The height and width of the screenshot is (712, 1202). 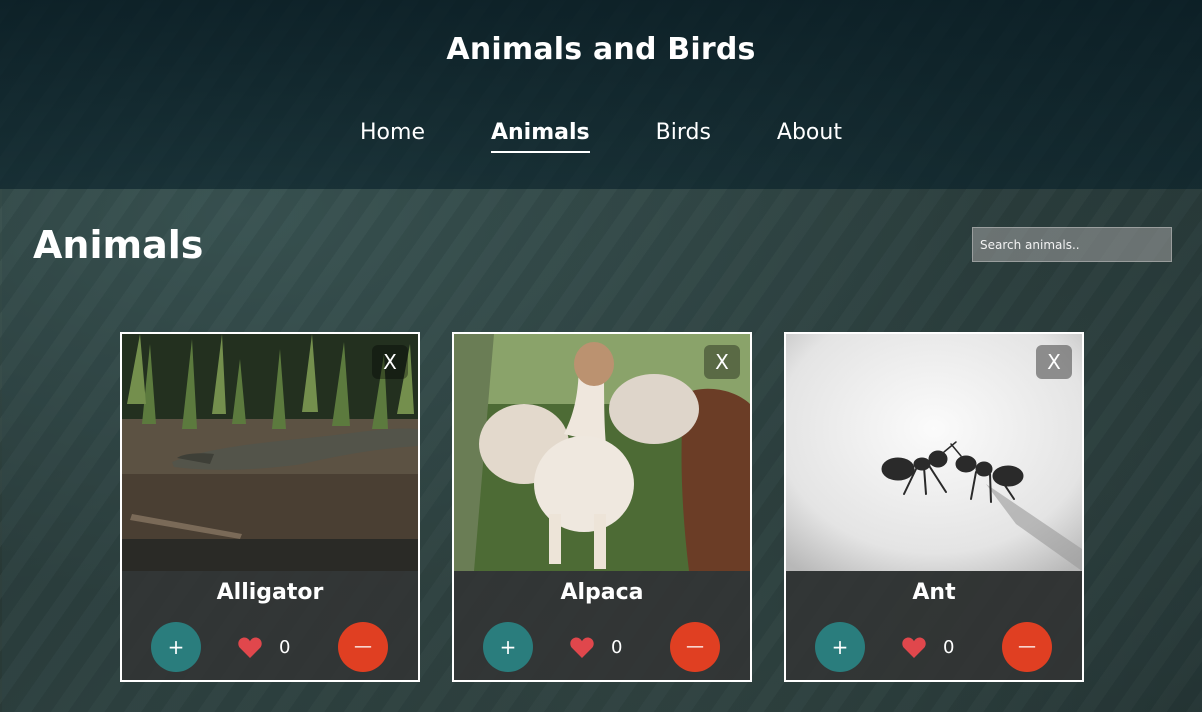 I want to click on site-title: Animals and Birds, so click(x=601, y=49).